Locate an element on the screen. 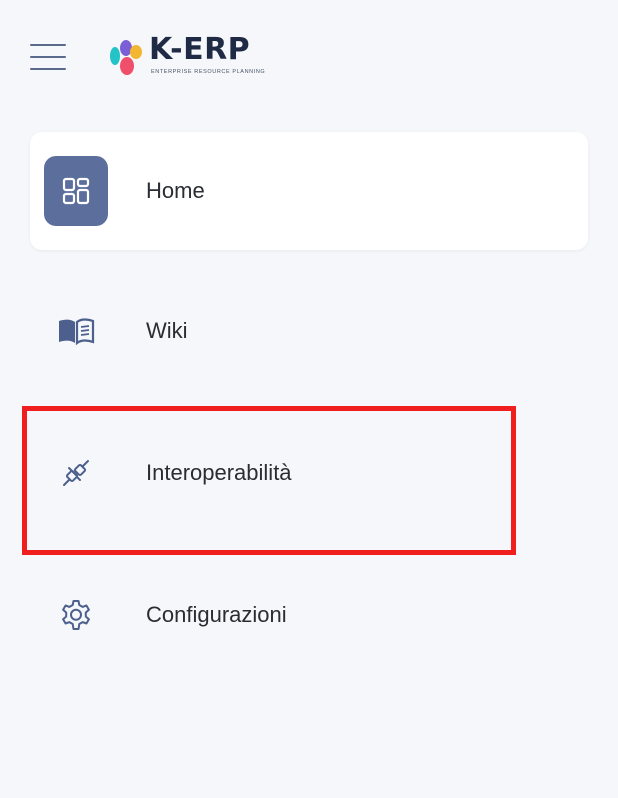 The height and width of the screenshot is (798, 618). dashboard-grid-icon is located at coordinates (76, 191).